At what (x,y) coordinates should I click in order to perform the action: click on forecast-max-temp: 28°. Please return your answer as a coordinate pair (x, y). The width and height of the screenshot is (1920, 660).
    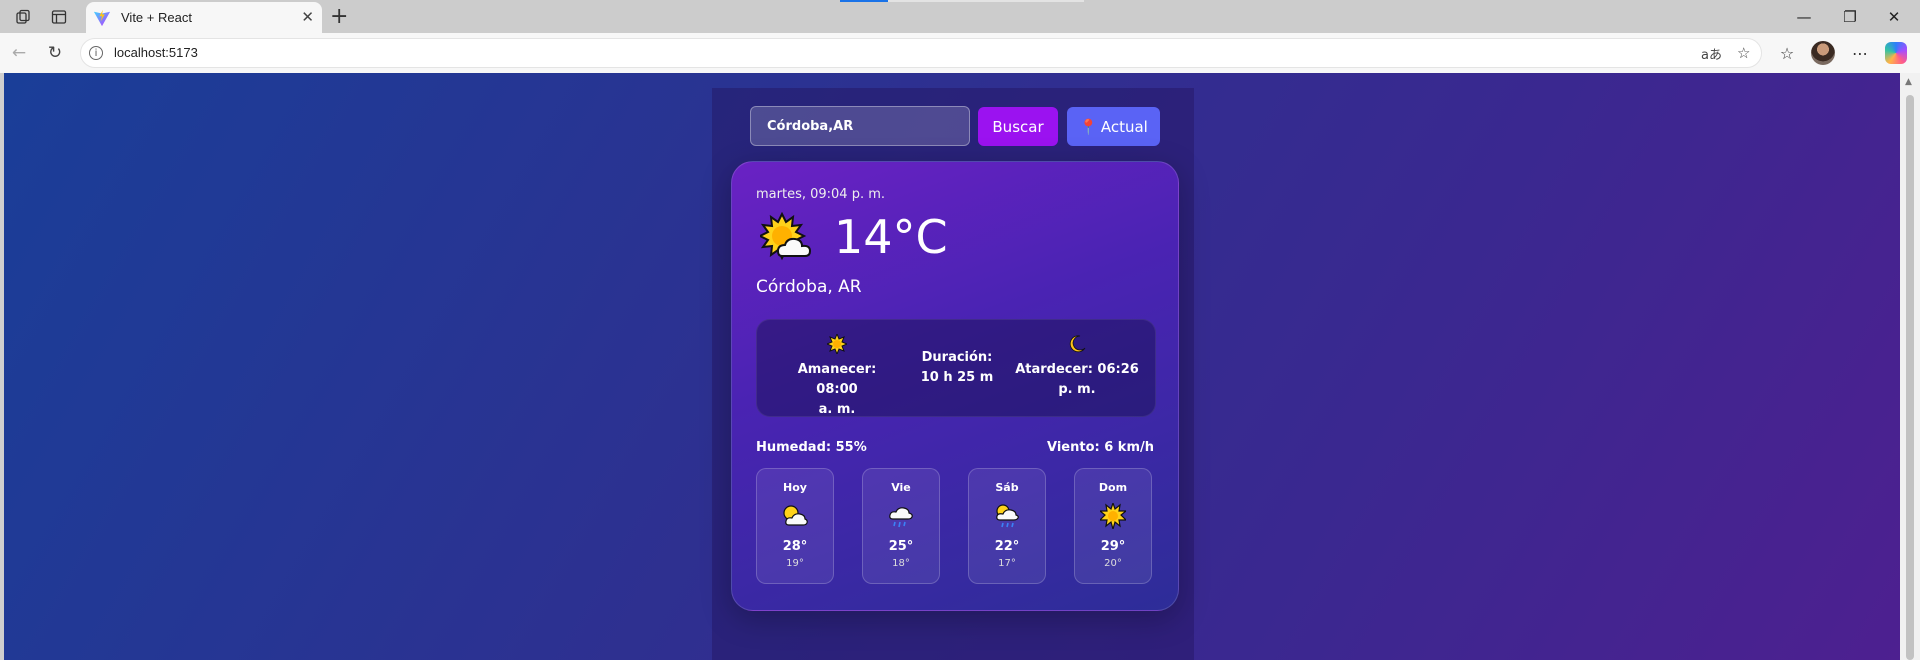
    Looking at the image, I should click on (795, 546).